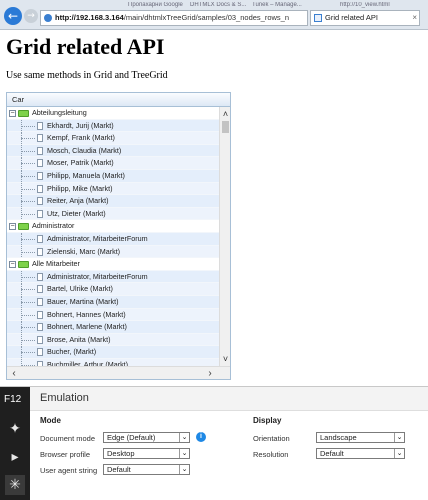 The image size is (428, 500). What do you see at coordinates (113, 226) in the screenshot?
I see `tree-group-row: − Administrator` at bounding box center [113, 226].